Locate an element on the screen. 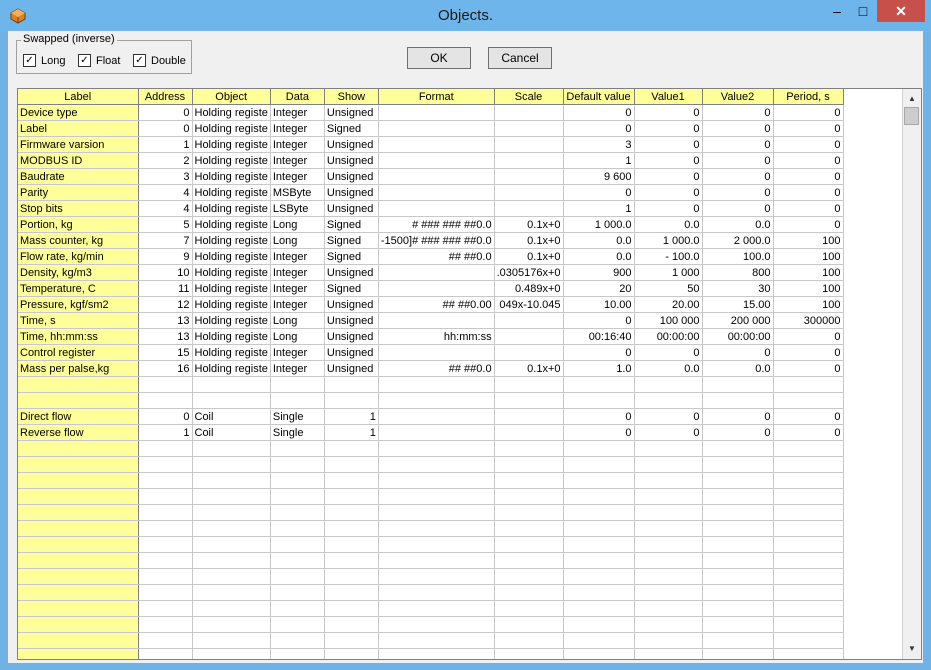 The height and width of the screenshot is (670, 931). ok-button: OK is located at coordinates (439, 58).